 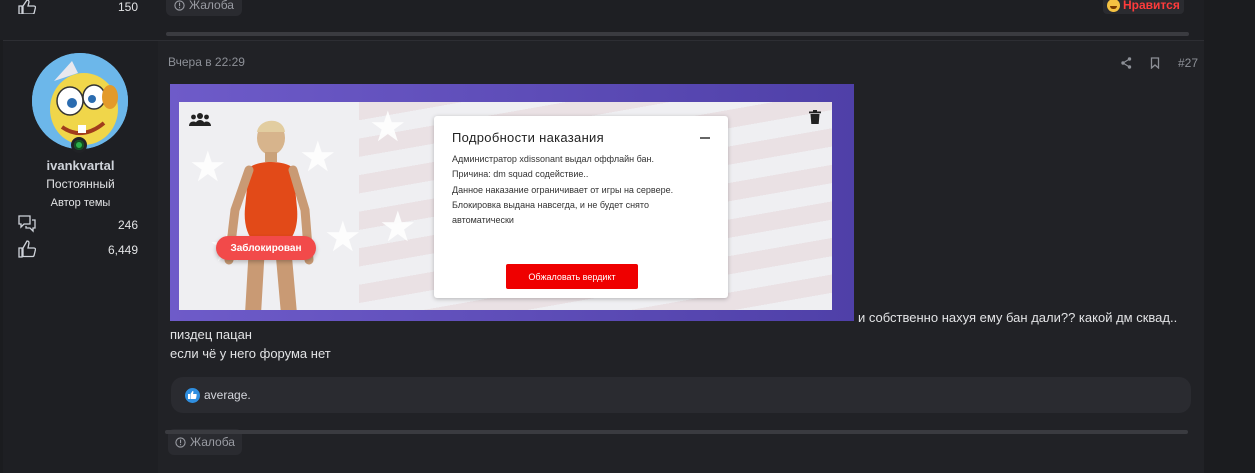 What do you see at coordinates (1229, 236) in the screenshot?
I see `right-margin` at bounding box center [1229, 236].